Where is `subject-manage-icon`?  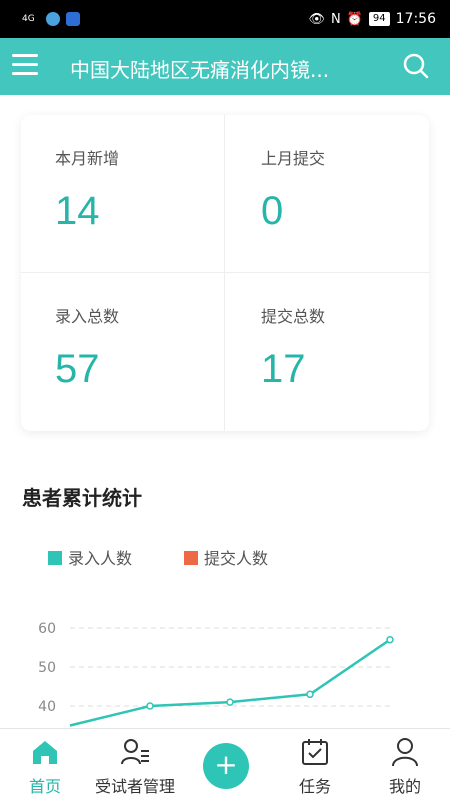
subject-manage-icon is located at coordinates (135, 752).